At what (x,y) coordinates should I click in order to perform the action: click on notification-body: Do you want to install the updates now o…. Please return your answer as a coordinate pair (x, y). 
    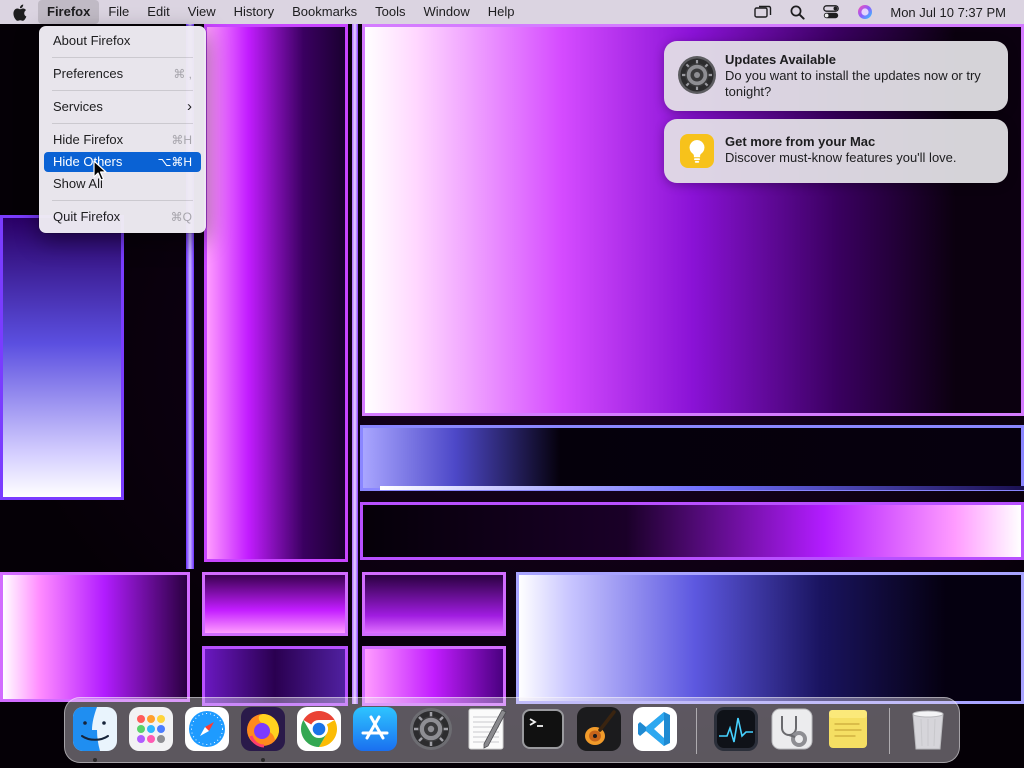
    Looking at the image, I should click on (853, 83).